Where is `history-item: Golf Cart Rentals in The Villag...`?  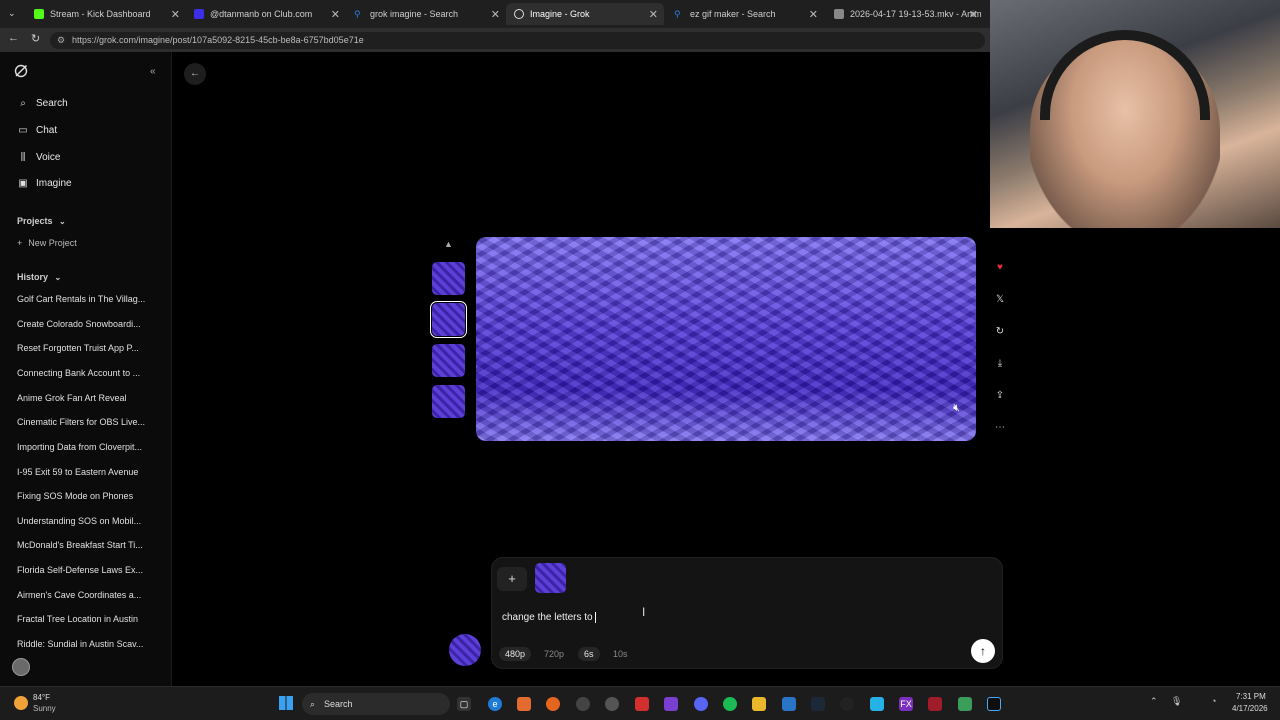 history-item: Golf Cart Rentals in The Villag... is located at coordinates (85, 299).